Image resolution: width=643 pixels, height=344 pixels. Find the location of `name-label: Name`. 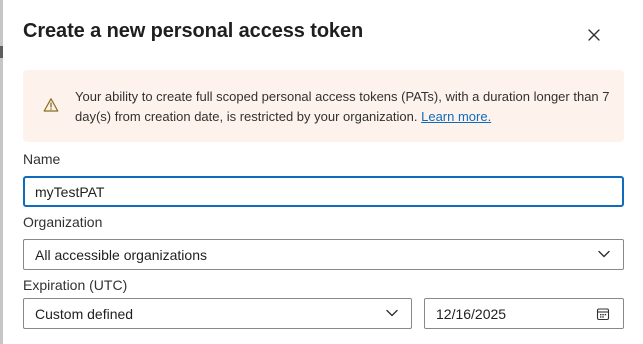

name-label: Name is located at coordinates (42, 159).